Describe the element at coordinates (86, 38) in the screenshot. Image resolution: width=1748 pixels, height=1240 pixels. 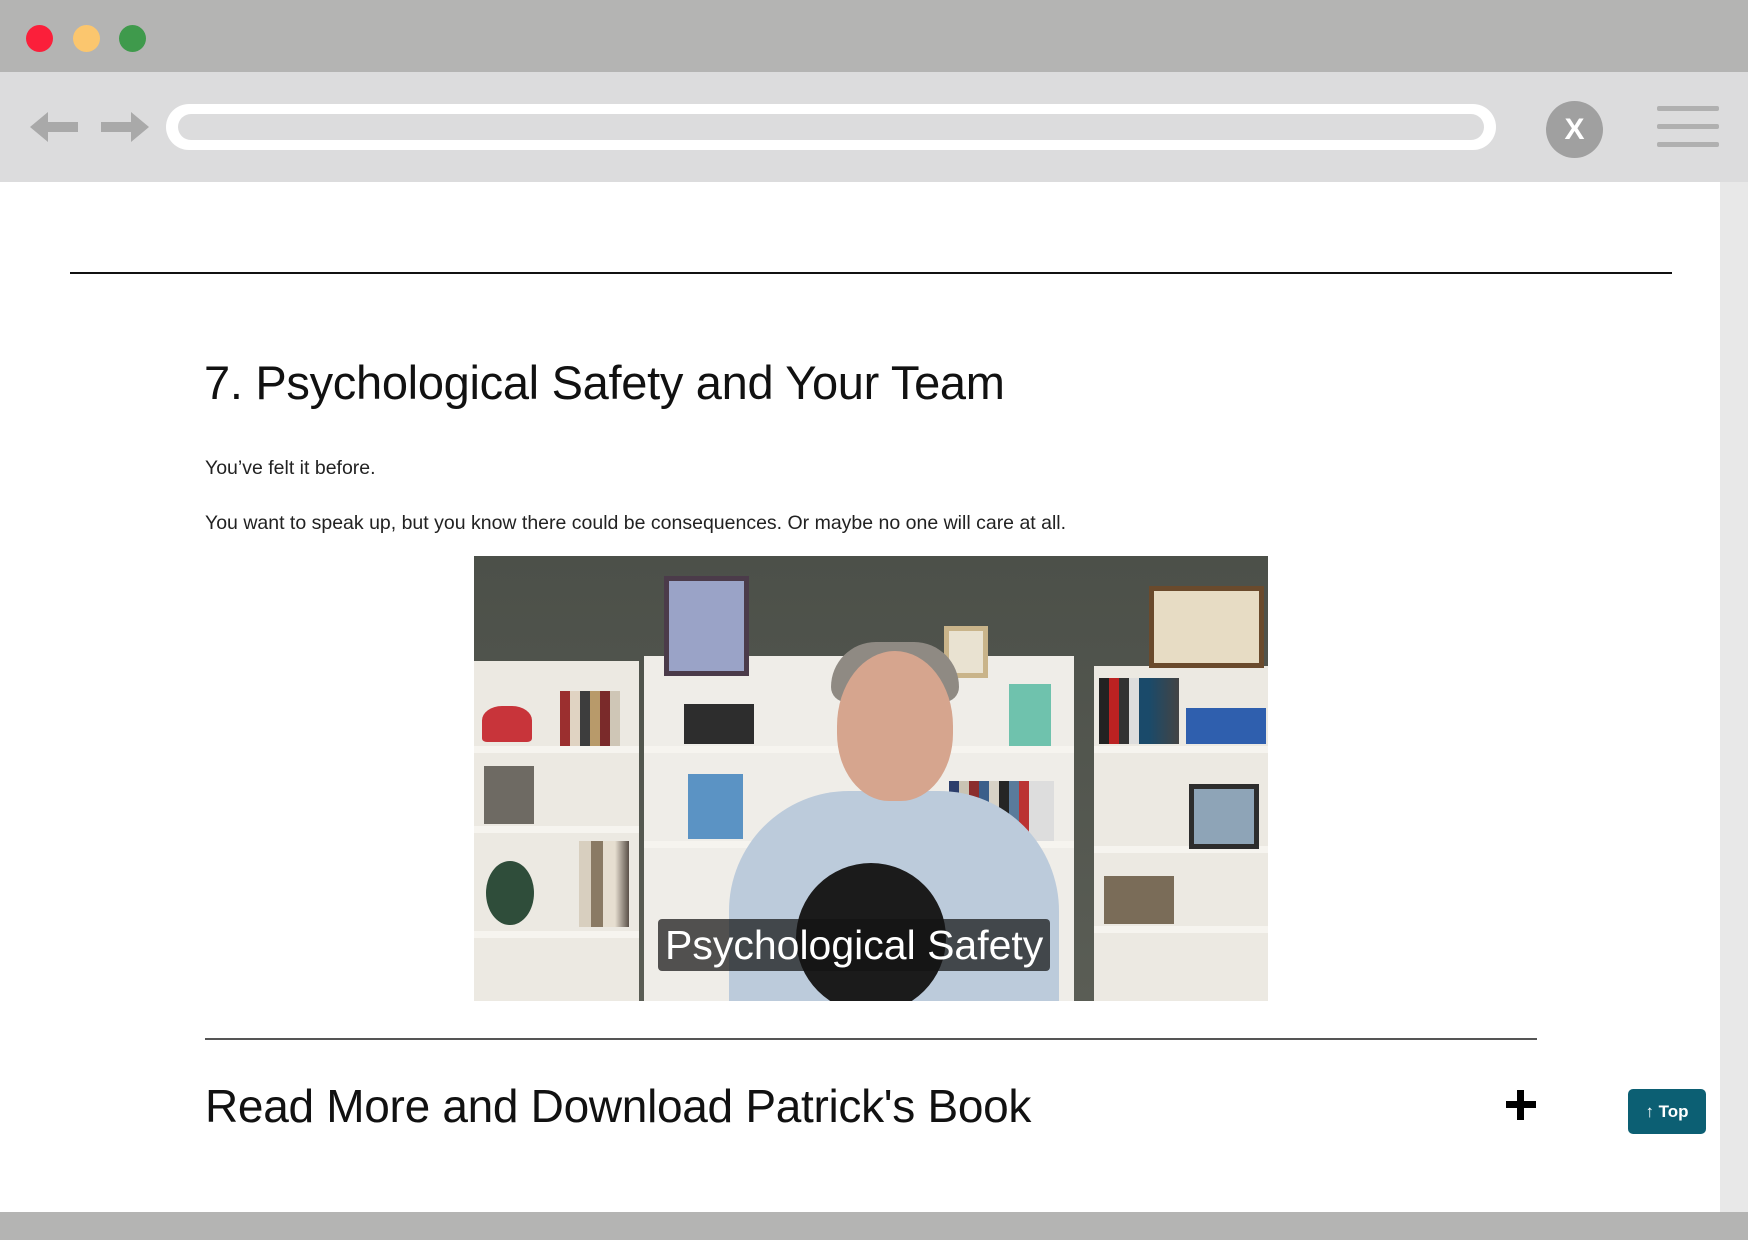
I see `window-minimize-button` at that location.